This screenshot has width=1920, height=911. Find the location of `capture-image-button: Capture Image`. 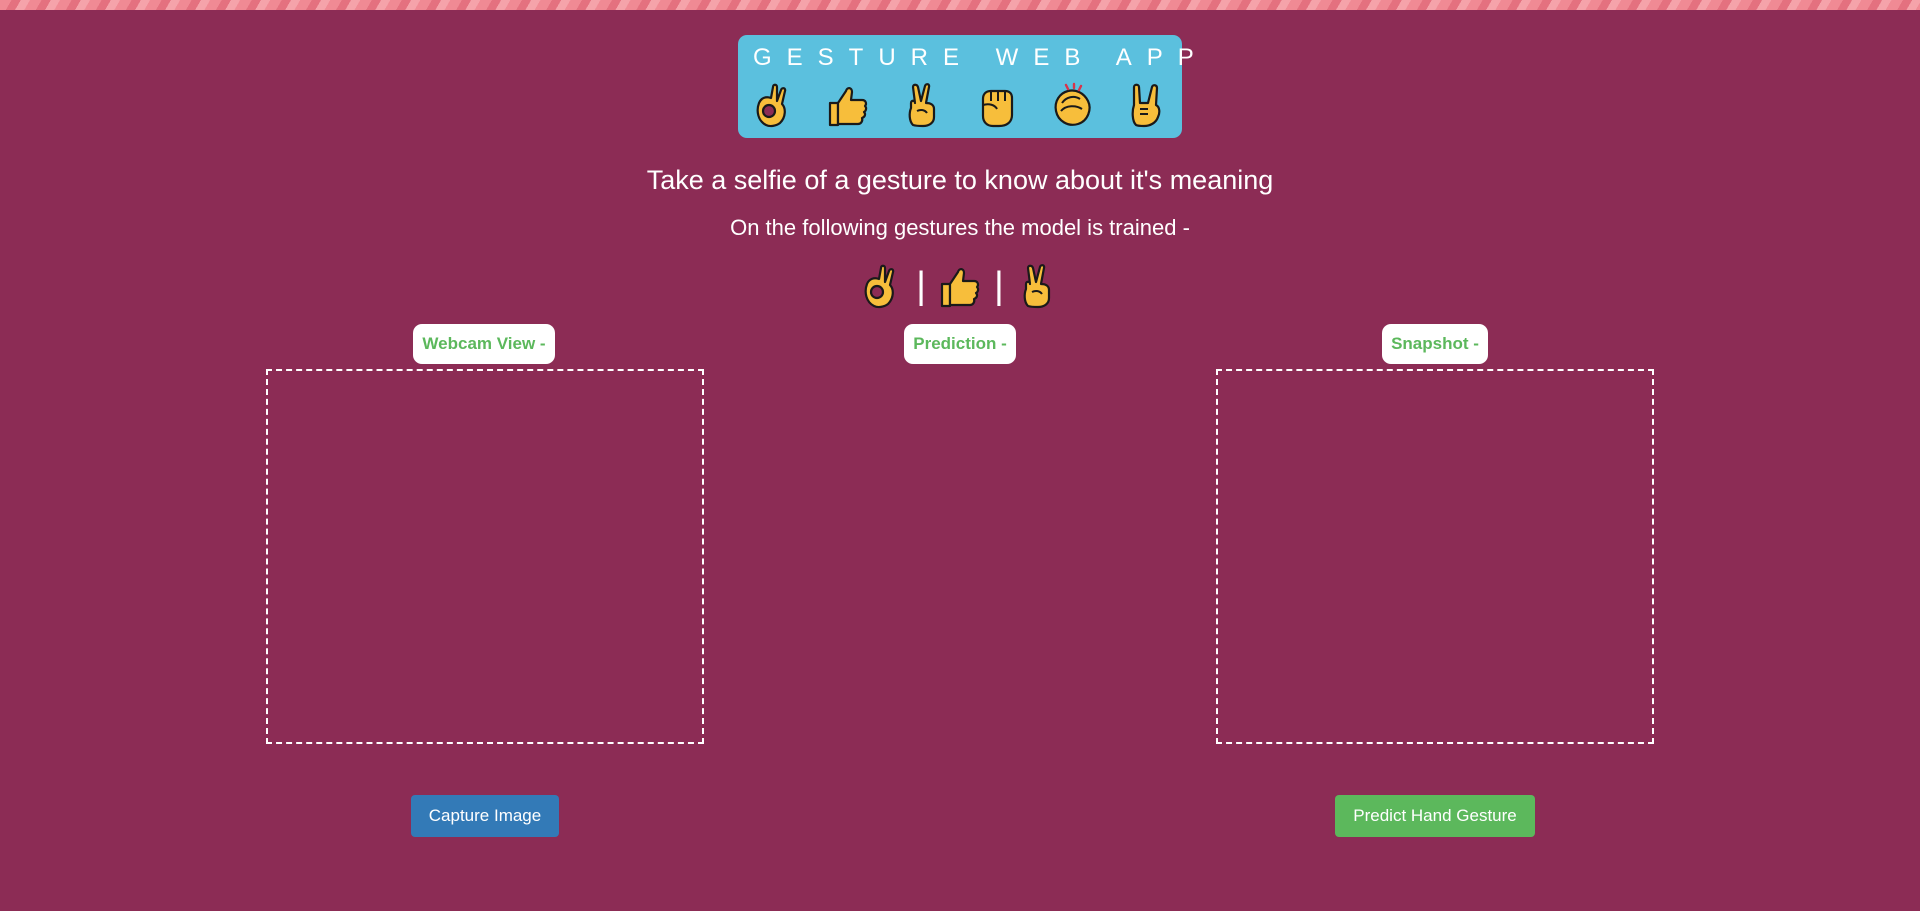

capture-image-button: Capture Image is located at coordinates (485, 816).